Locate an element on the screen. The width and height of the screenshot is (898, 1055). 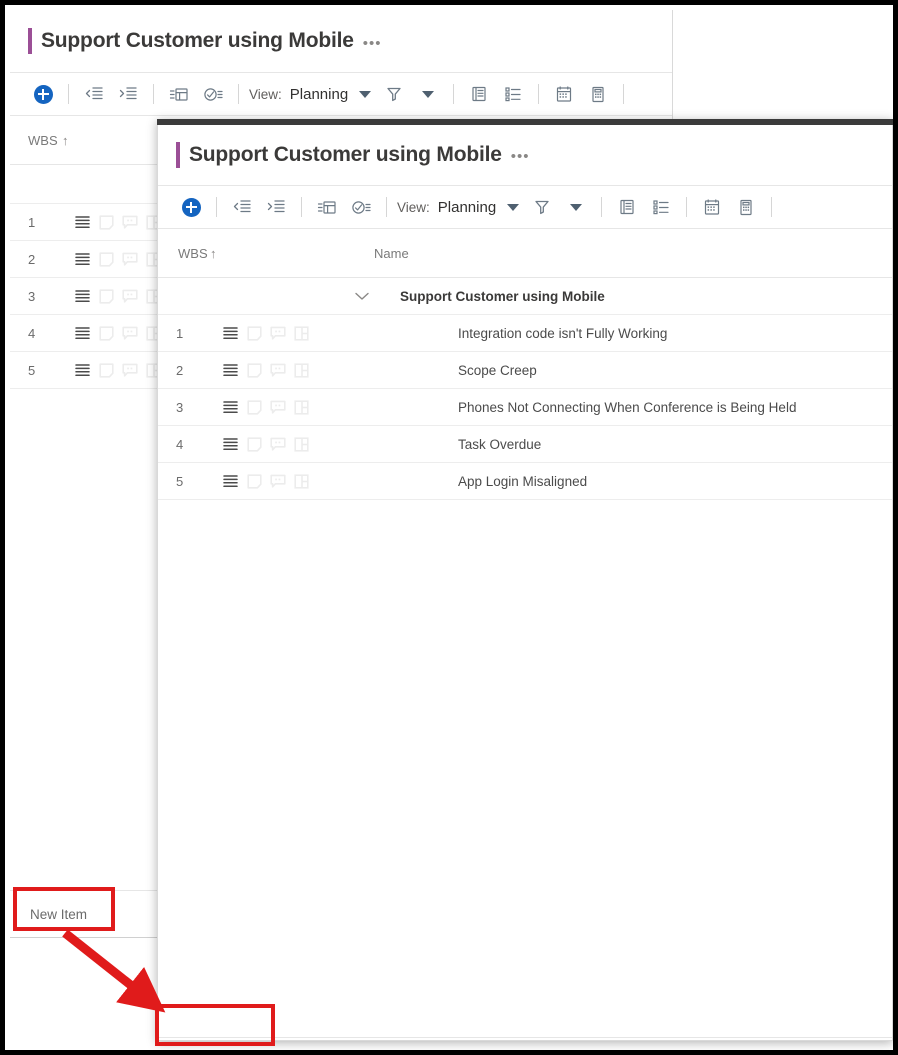
fg-filter-button is located at coordinates (542, 207).